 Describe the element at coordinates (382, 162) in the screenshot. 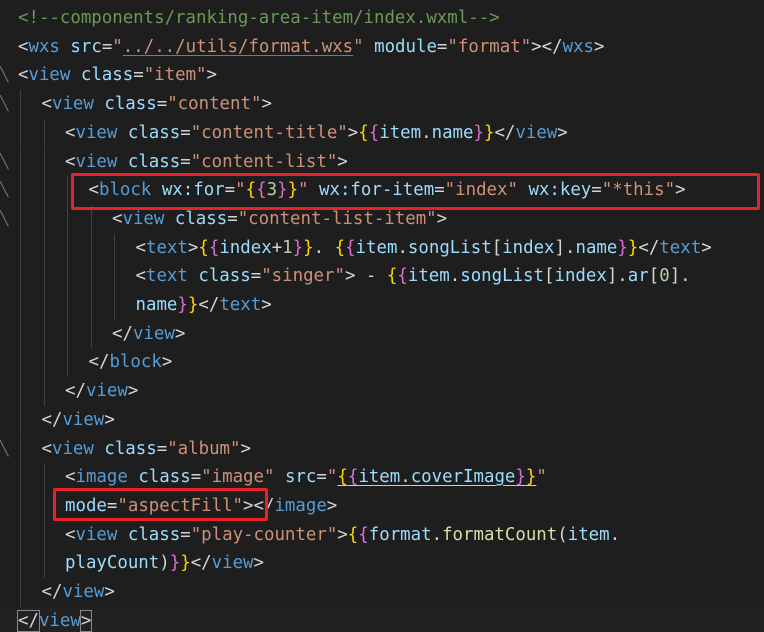

I see `code-line: ╲ <view class="content-list">` at that location.